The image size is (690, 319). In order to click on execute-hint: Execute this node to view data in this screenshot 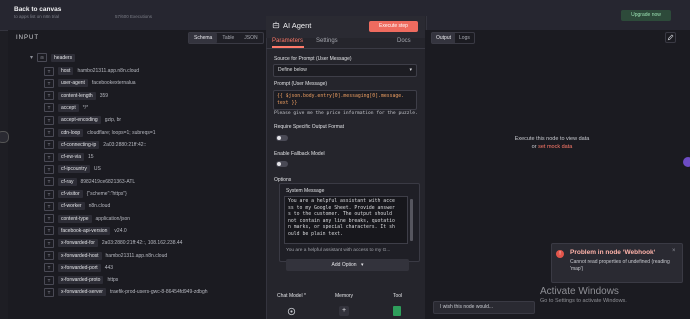, I will do `click(552, 139)`.